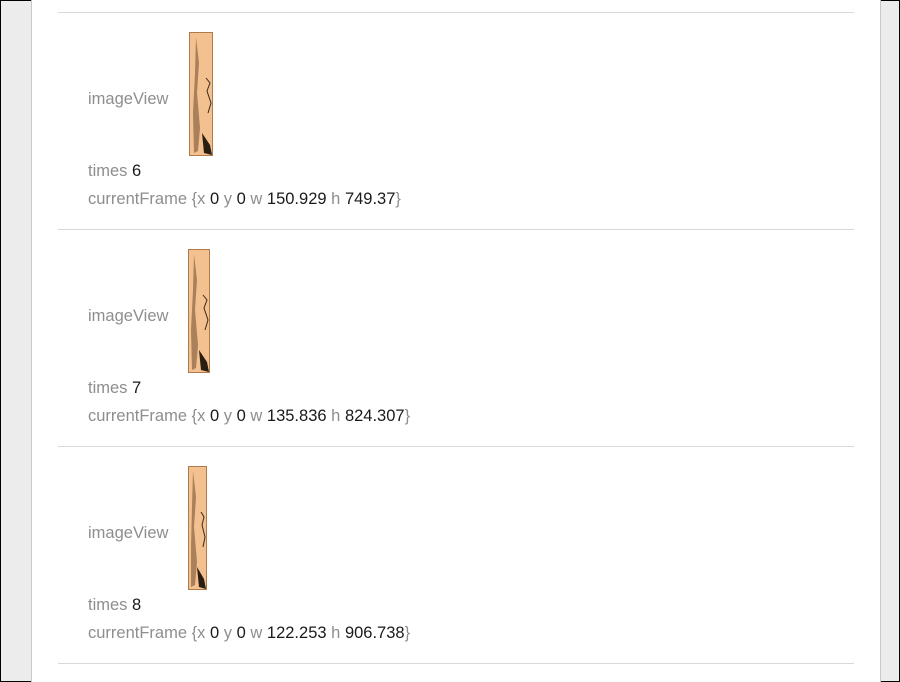 Image resolution: width=900 pixels, height=682 pixels. I want to click on times-row: times 7, so click(114, 388).